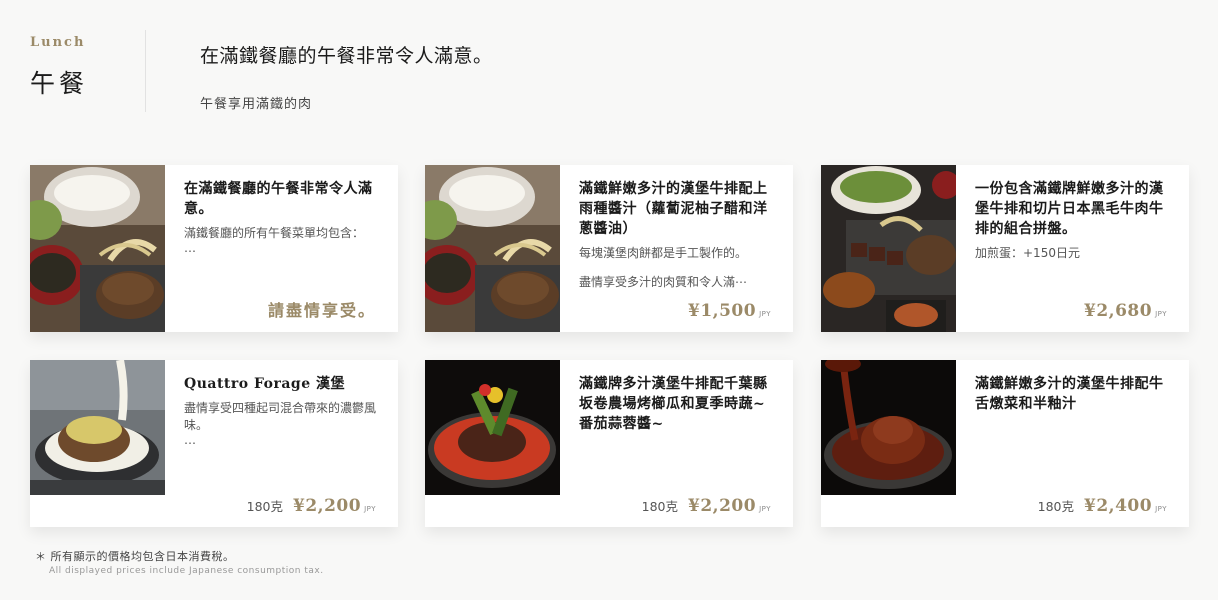 The width and height of the screenshot is (1218, 600). I want to click on item-price: ¥1,500, so click(722, 311).